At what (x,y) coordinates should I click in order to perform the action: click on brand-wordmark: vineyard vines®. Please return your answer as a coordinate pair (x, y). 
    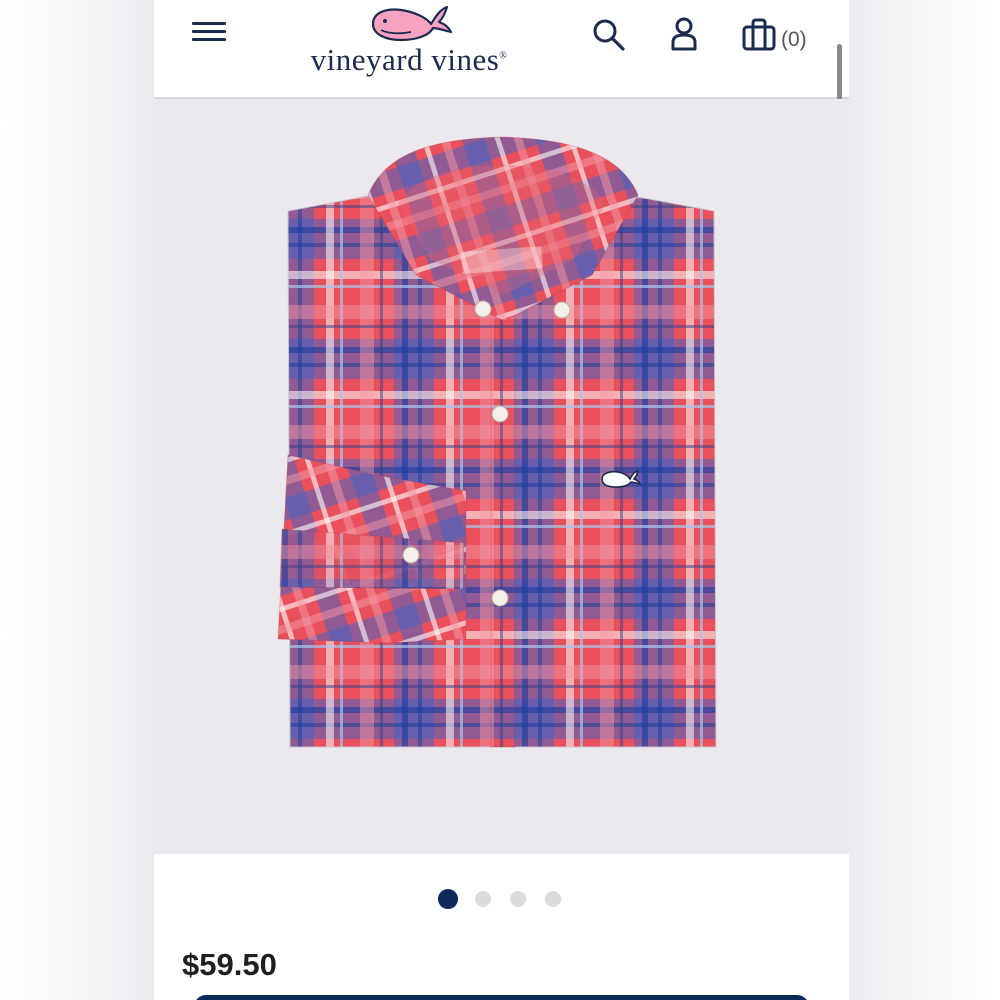
    Looking at the image, I should click on (409, 60).